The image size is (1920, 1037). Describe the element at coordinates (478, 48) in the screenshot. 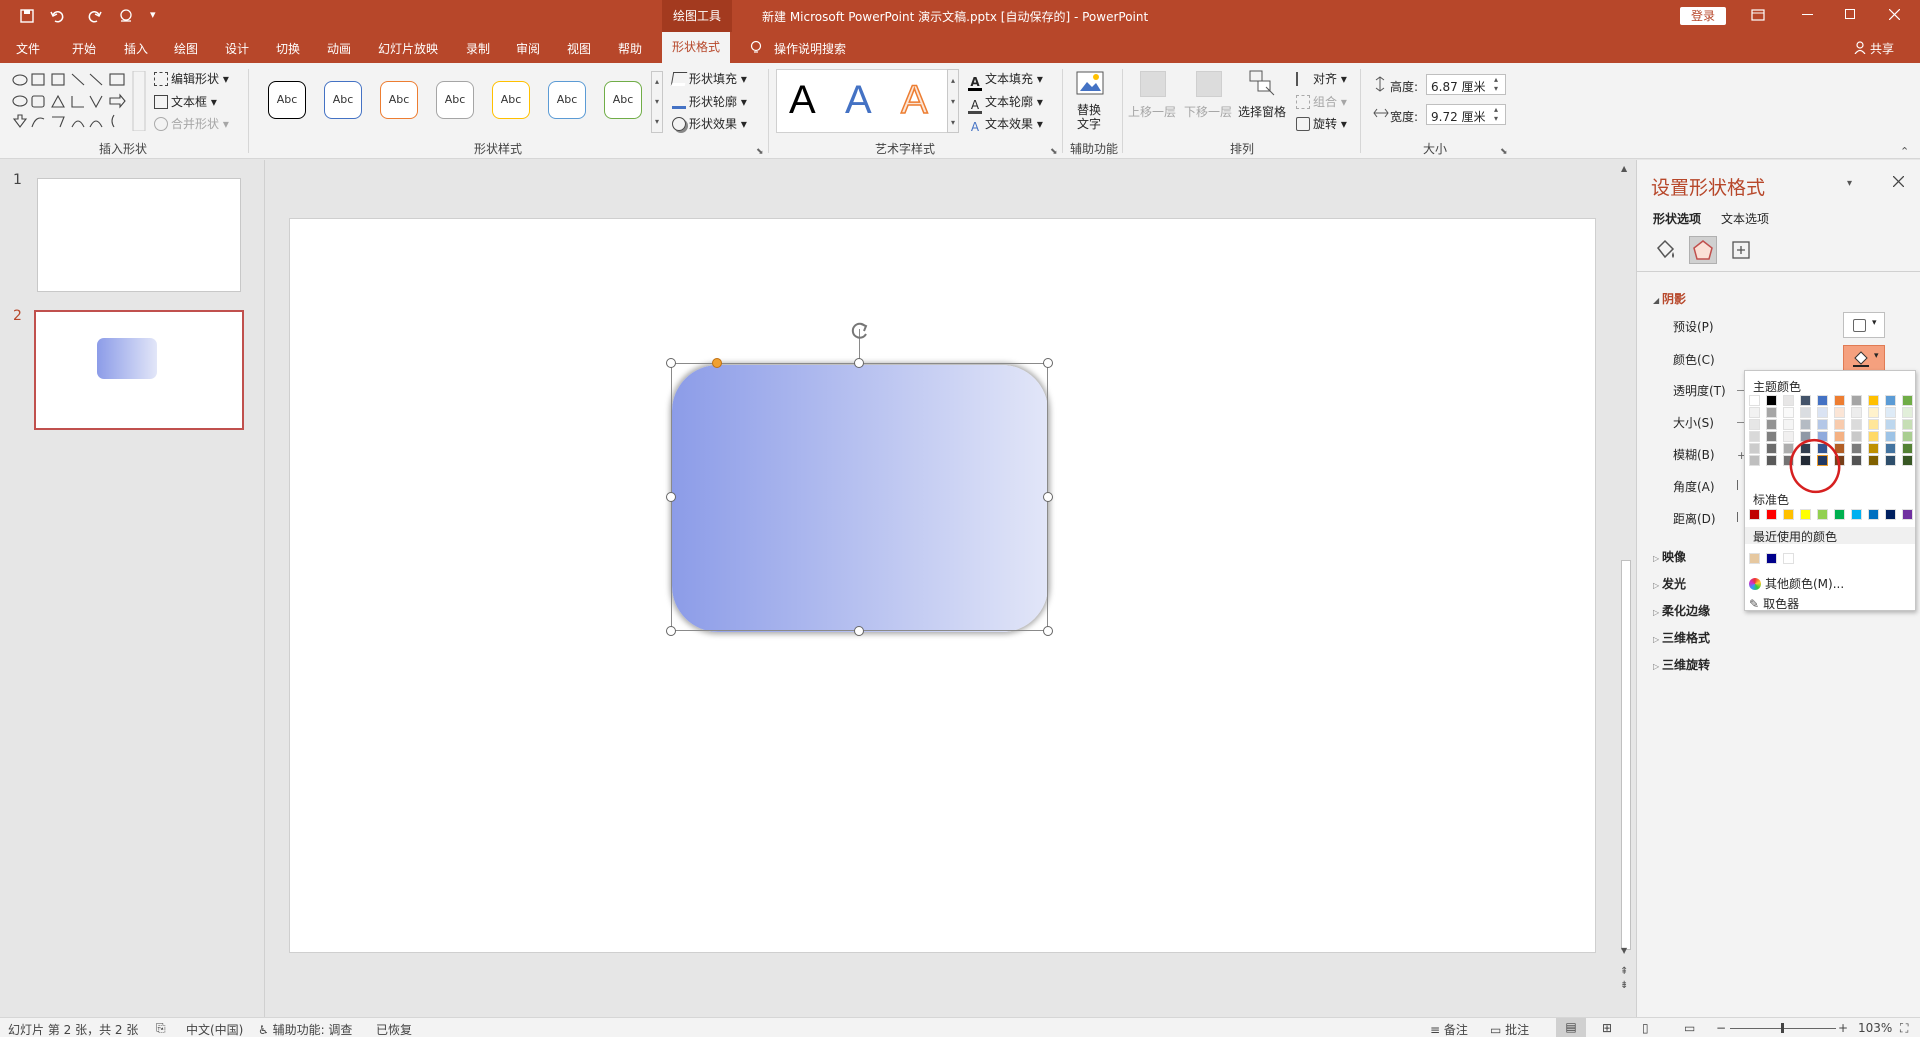

I see `tab-record: 录制` at that location.